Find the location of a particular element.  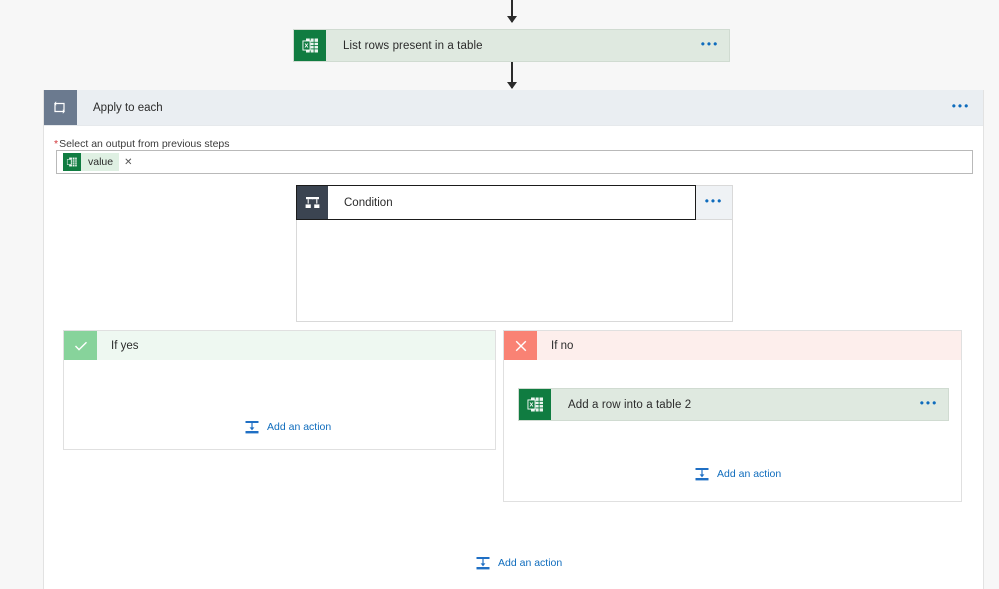

action-card-list-rows: x List rows present in a table ••• is located at coordinates (511, 45).